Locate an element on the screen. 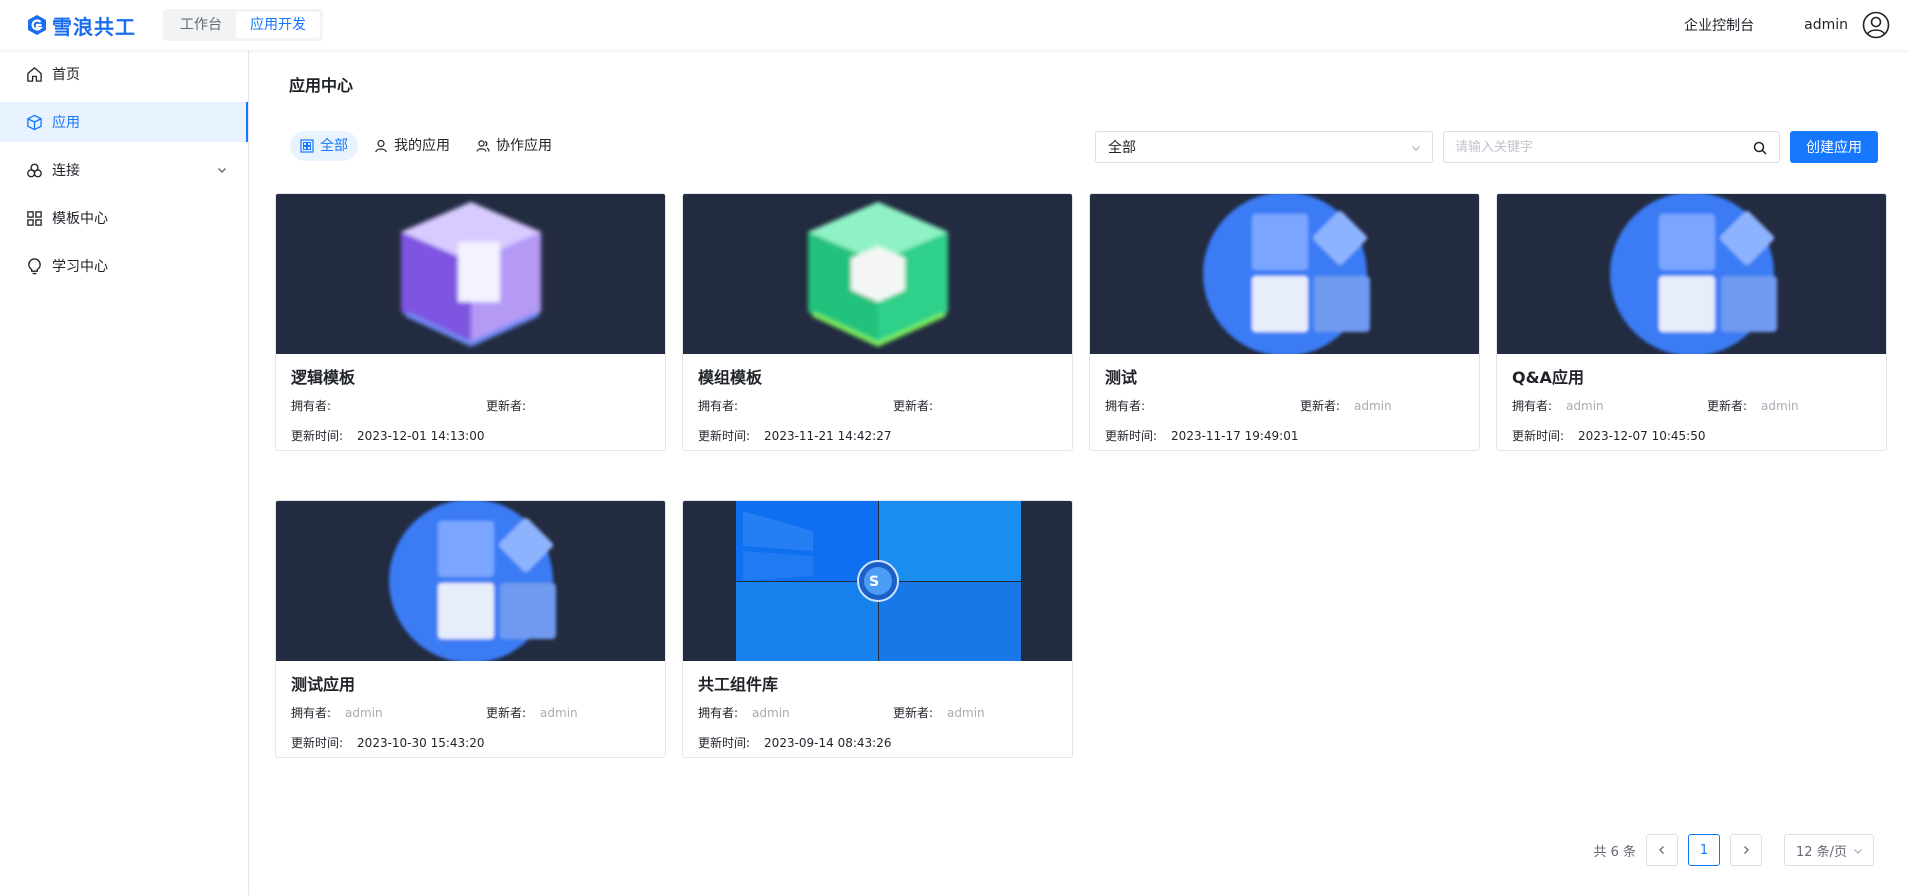 The height and width of the screenshot is (895, 1910). tab-app-development: 应用开发 is located at coordinates (278, 25).